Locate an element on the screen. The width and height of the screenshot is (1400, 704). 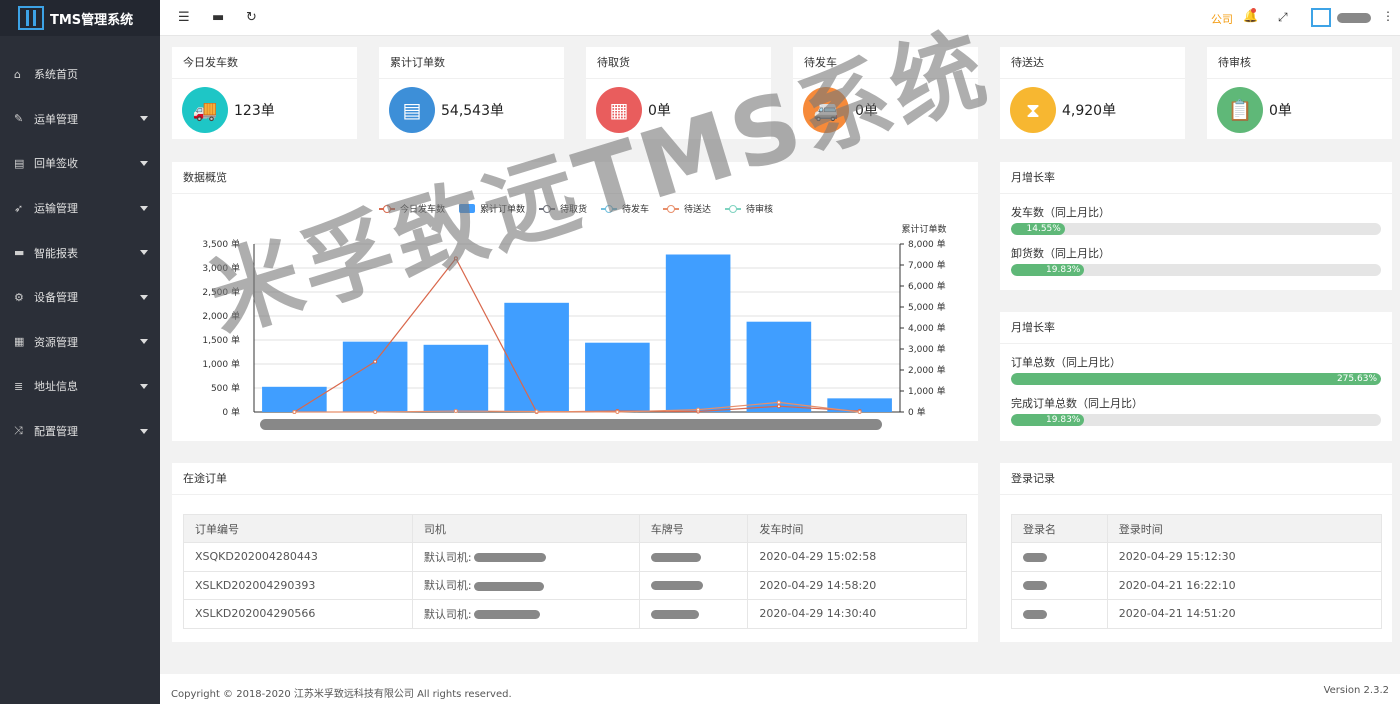
stat-card-1: 累计订单数 ▤ 54,543单 is located at coordinates (471, 93).